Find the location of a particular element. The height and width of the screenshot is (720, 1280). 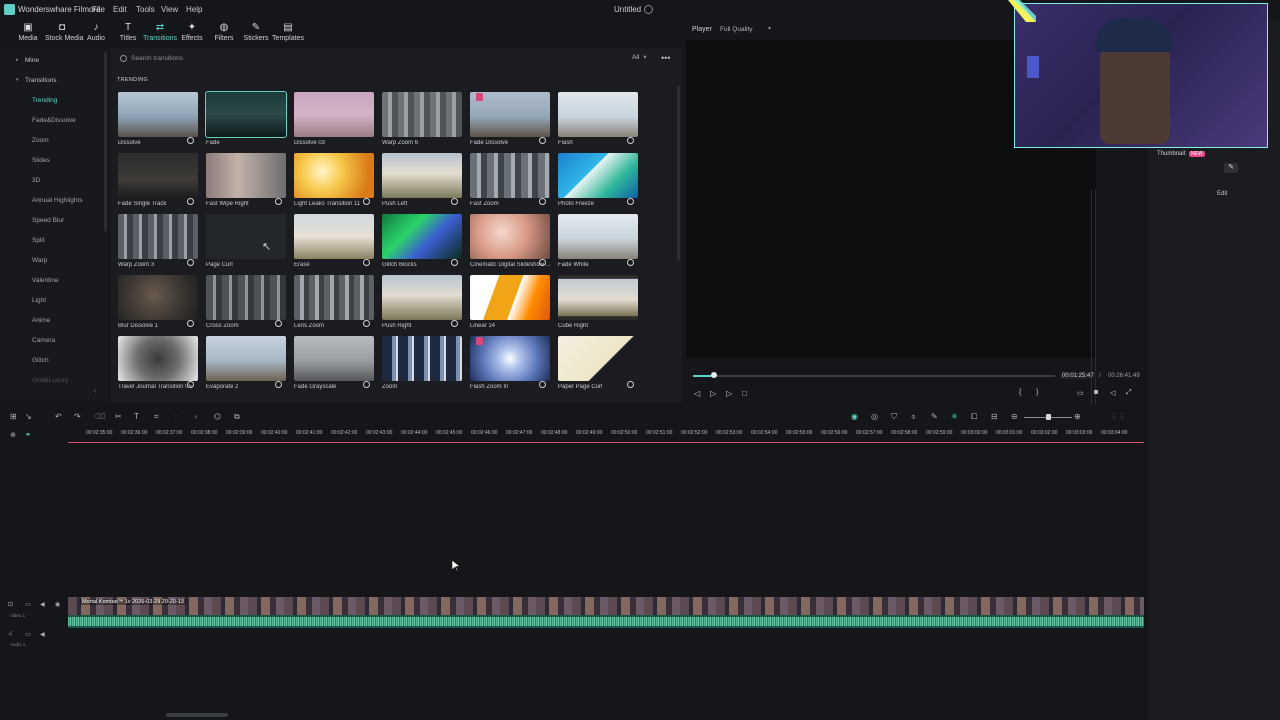

snapshot-icon: ◙ is located at coordinates (1096, 392).